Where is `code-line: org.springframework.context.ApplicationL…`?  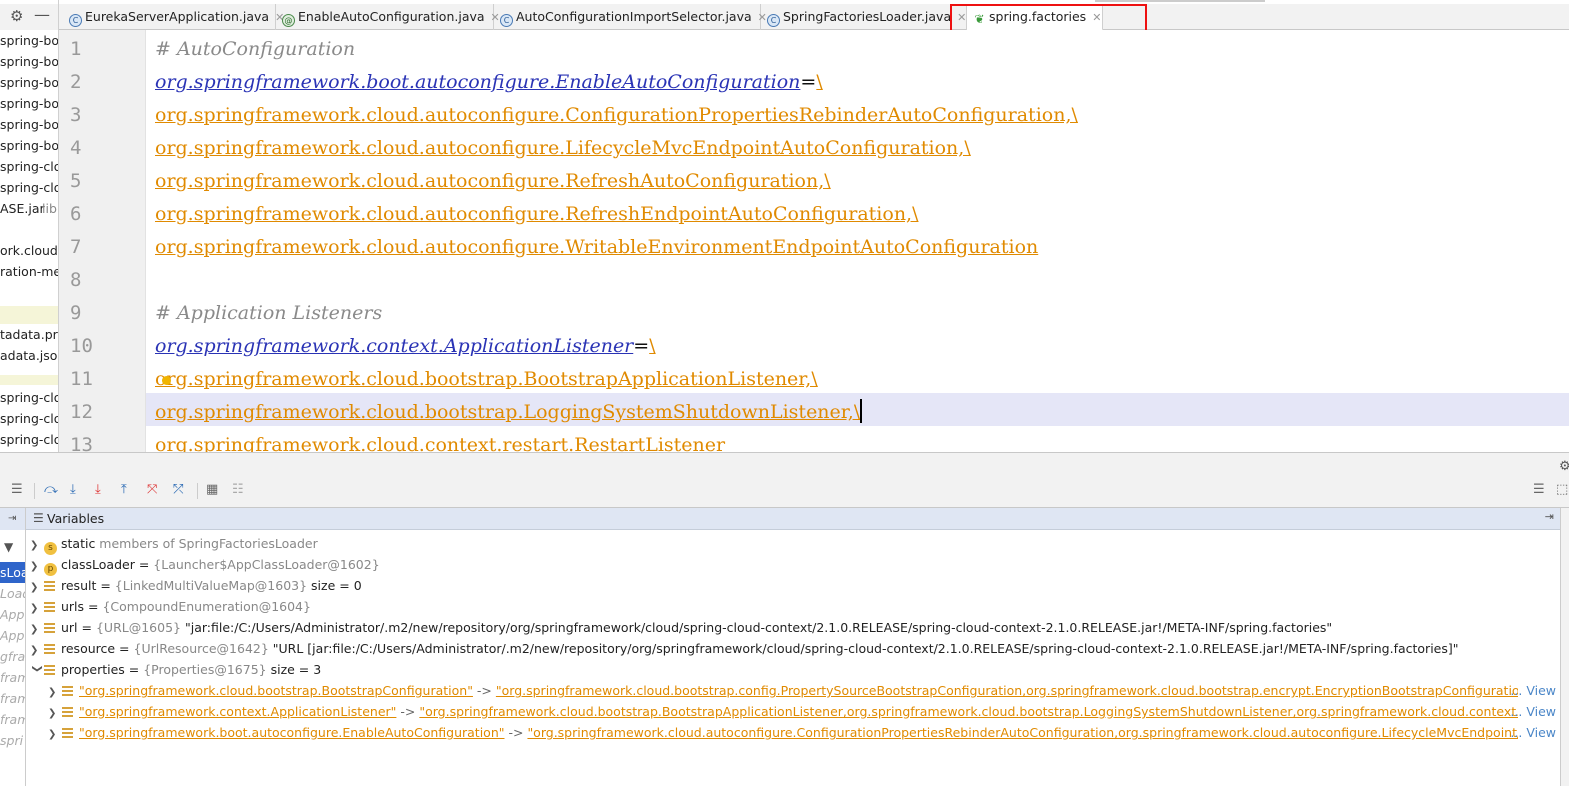 code-line: org.springframework.context.ApplicationL… is located at coordinates (405, 346).